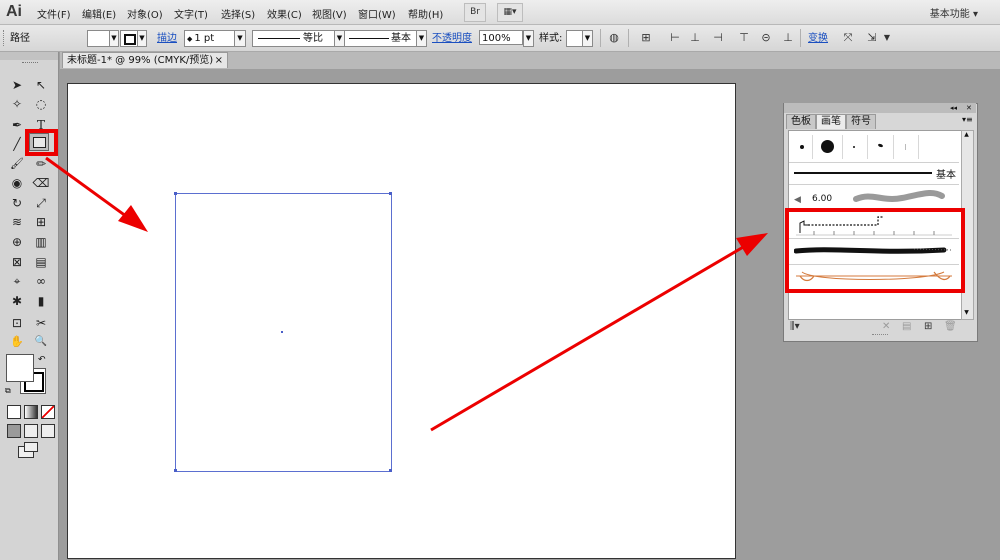 The height and width of the screenshot is (560, 1000). I want to click on align-top-icon: ⊤, so click(744, 38).